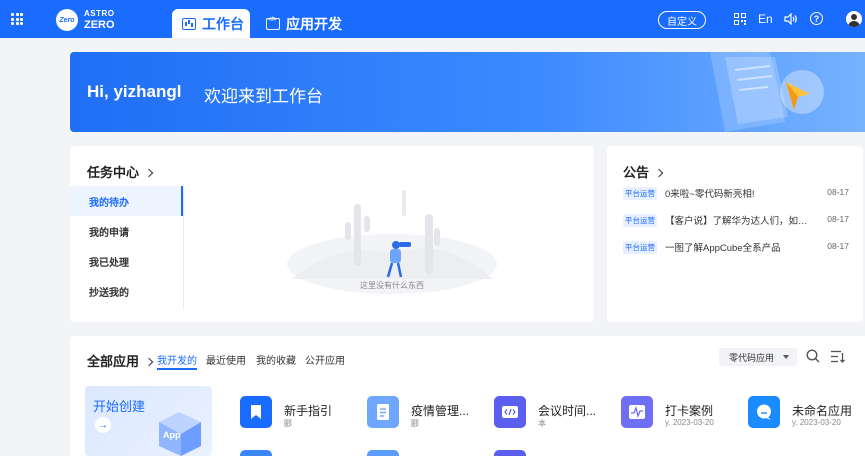  Describe the element at coordinates (764, 412) in the screenshot. I see `chat-icon` at that location.